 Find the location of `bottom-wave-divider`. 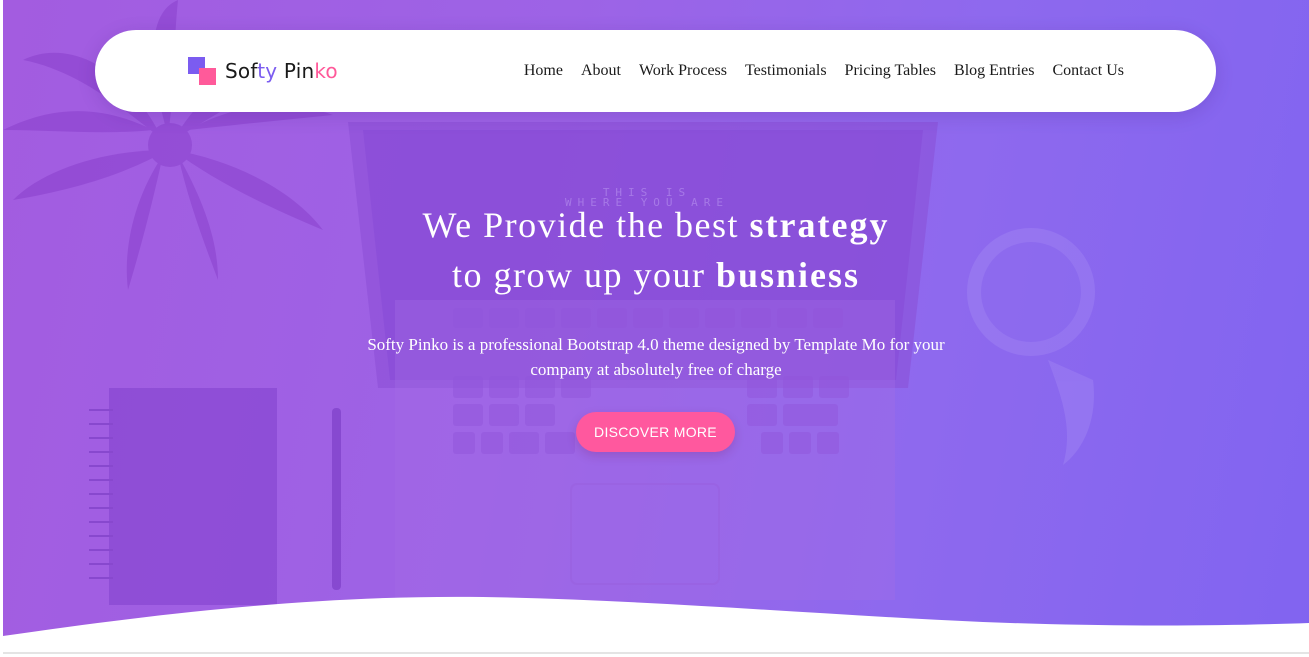

bottom-wave-divider is located at coordinates (656, 626).